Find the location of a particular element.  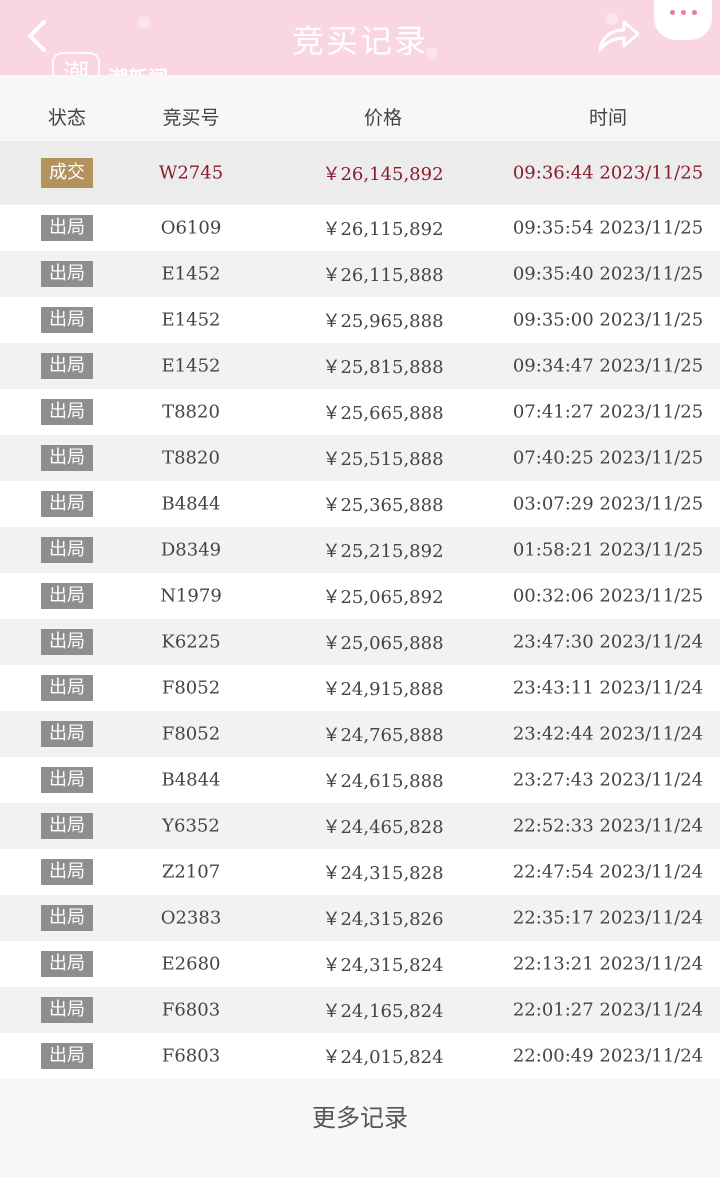

column-header-bid-no: 竞买号 is located at coordinates (191, 118).